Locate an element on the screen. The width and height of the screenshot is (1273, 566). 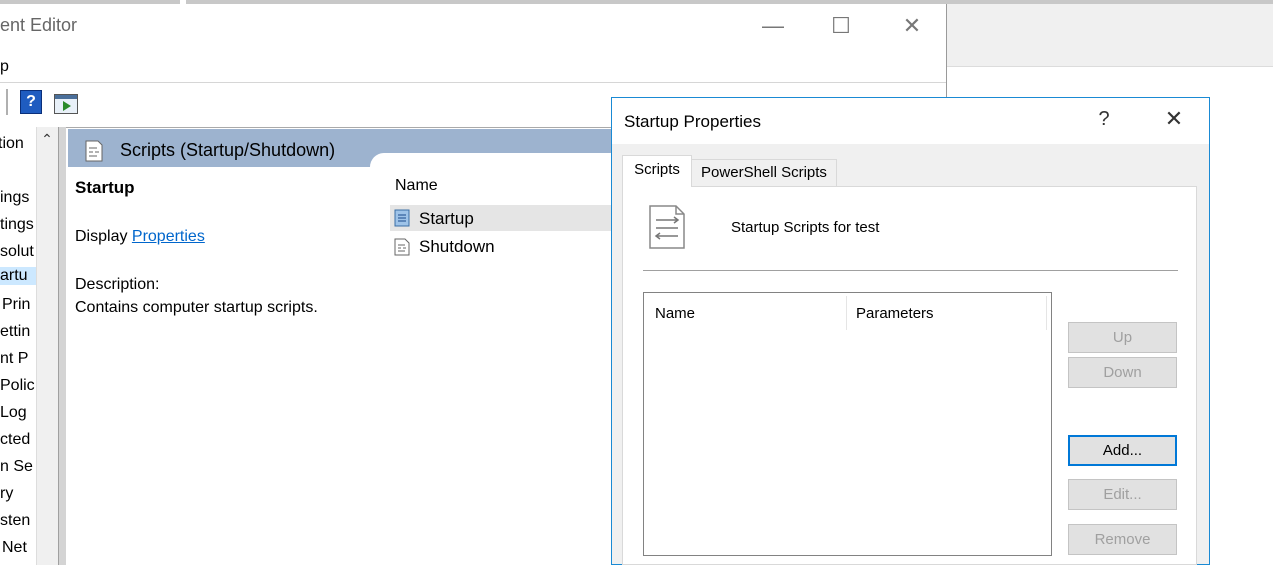
script-file-icon is located at coordinates (667, 227).